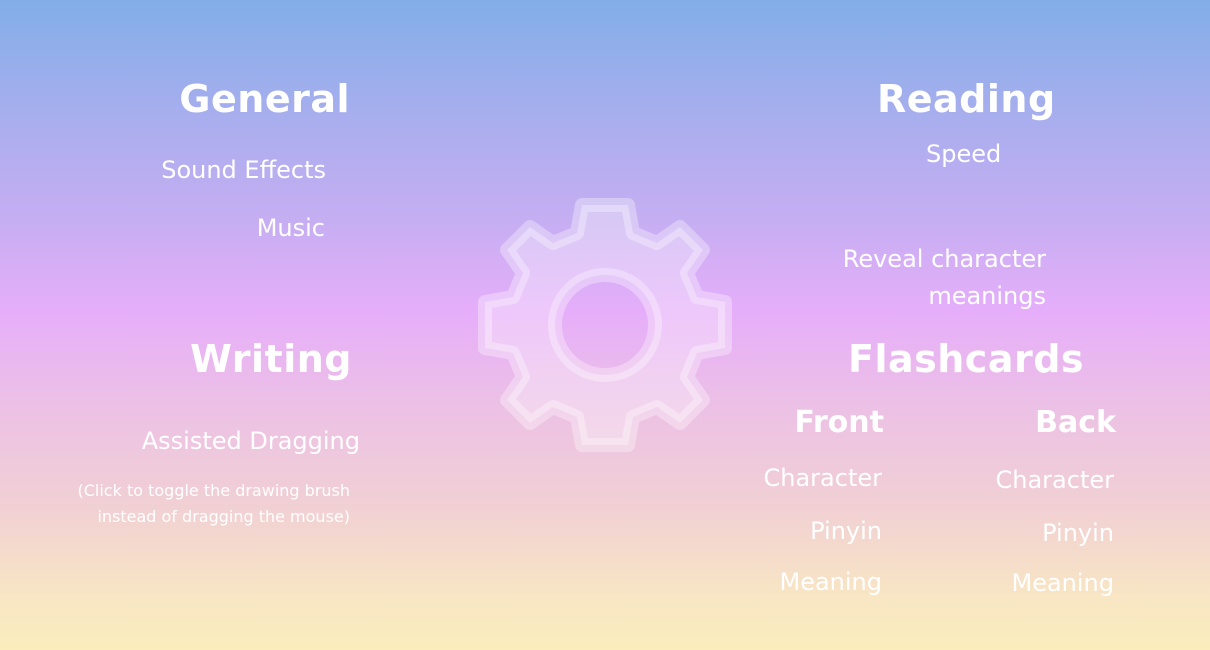 Image resolution: width=1210 pixels, height=650 pixels. What do you see at coordinates (830, 582) in the screenshot?
I see `front-meaning-option: Meaning` at bounding box center [830, 582].